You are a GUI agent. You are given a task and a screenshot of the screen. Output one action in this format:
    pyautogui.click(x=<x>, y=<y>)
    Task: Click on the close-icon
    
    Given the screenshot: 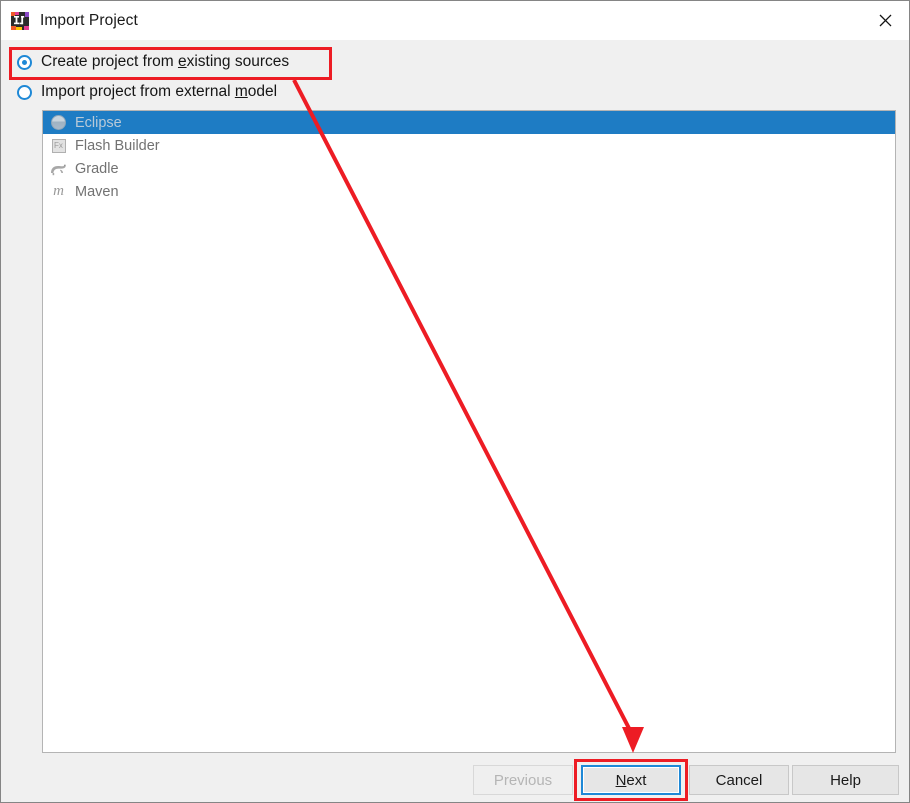 What is the action you would take?
    pyautogui.click(x=885, y=20)
    